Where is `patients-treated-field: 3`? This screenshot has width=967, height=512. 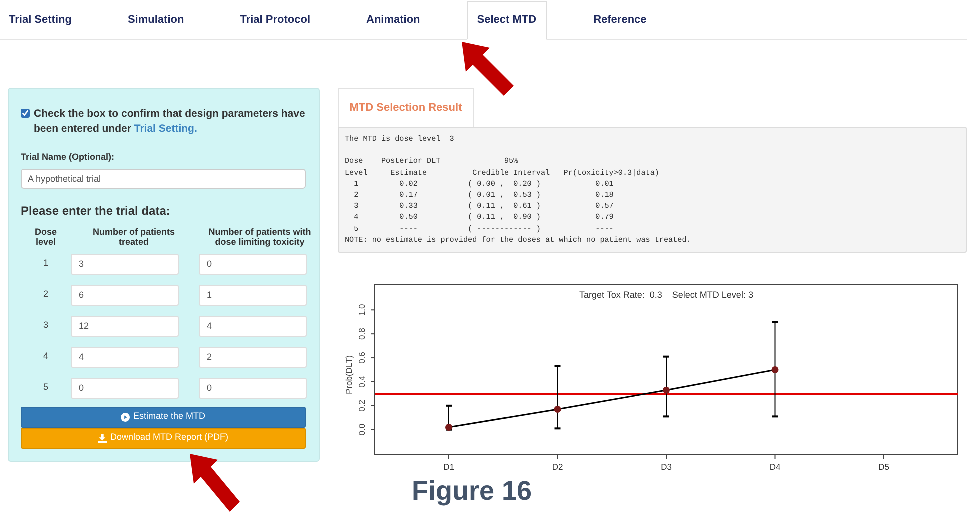
patients-treated-field: 3 is located at coordinates (125, 264).